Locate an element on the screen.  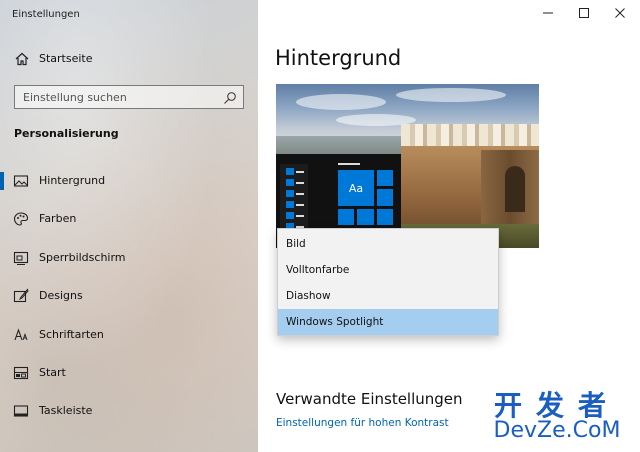
minimize-button is located at coordinates (548, 13).